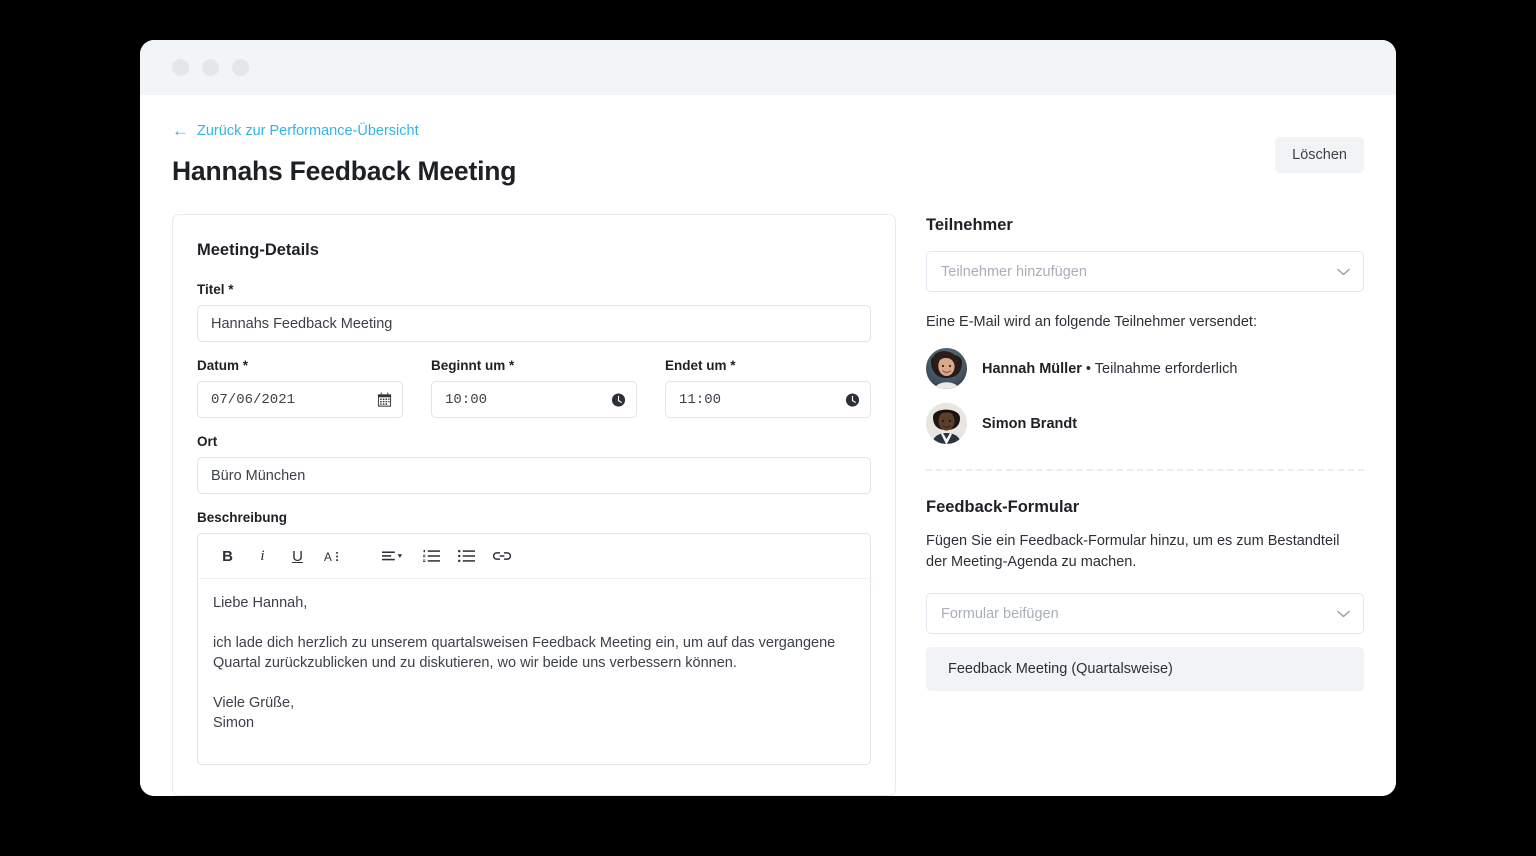  I want to click on page-title: Hannahs Feedback Meeting, so click(344, 171).